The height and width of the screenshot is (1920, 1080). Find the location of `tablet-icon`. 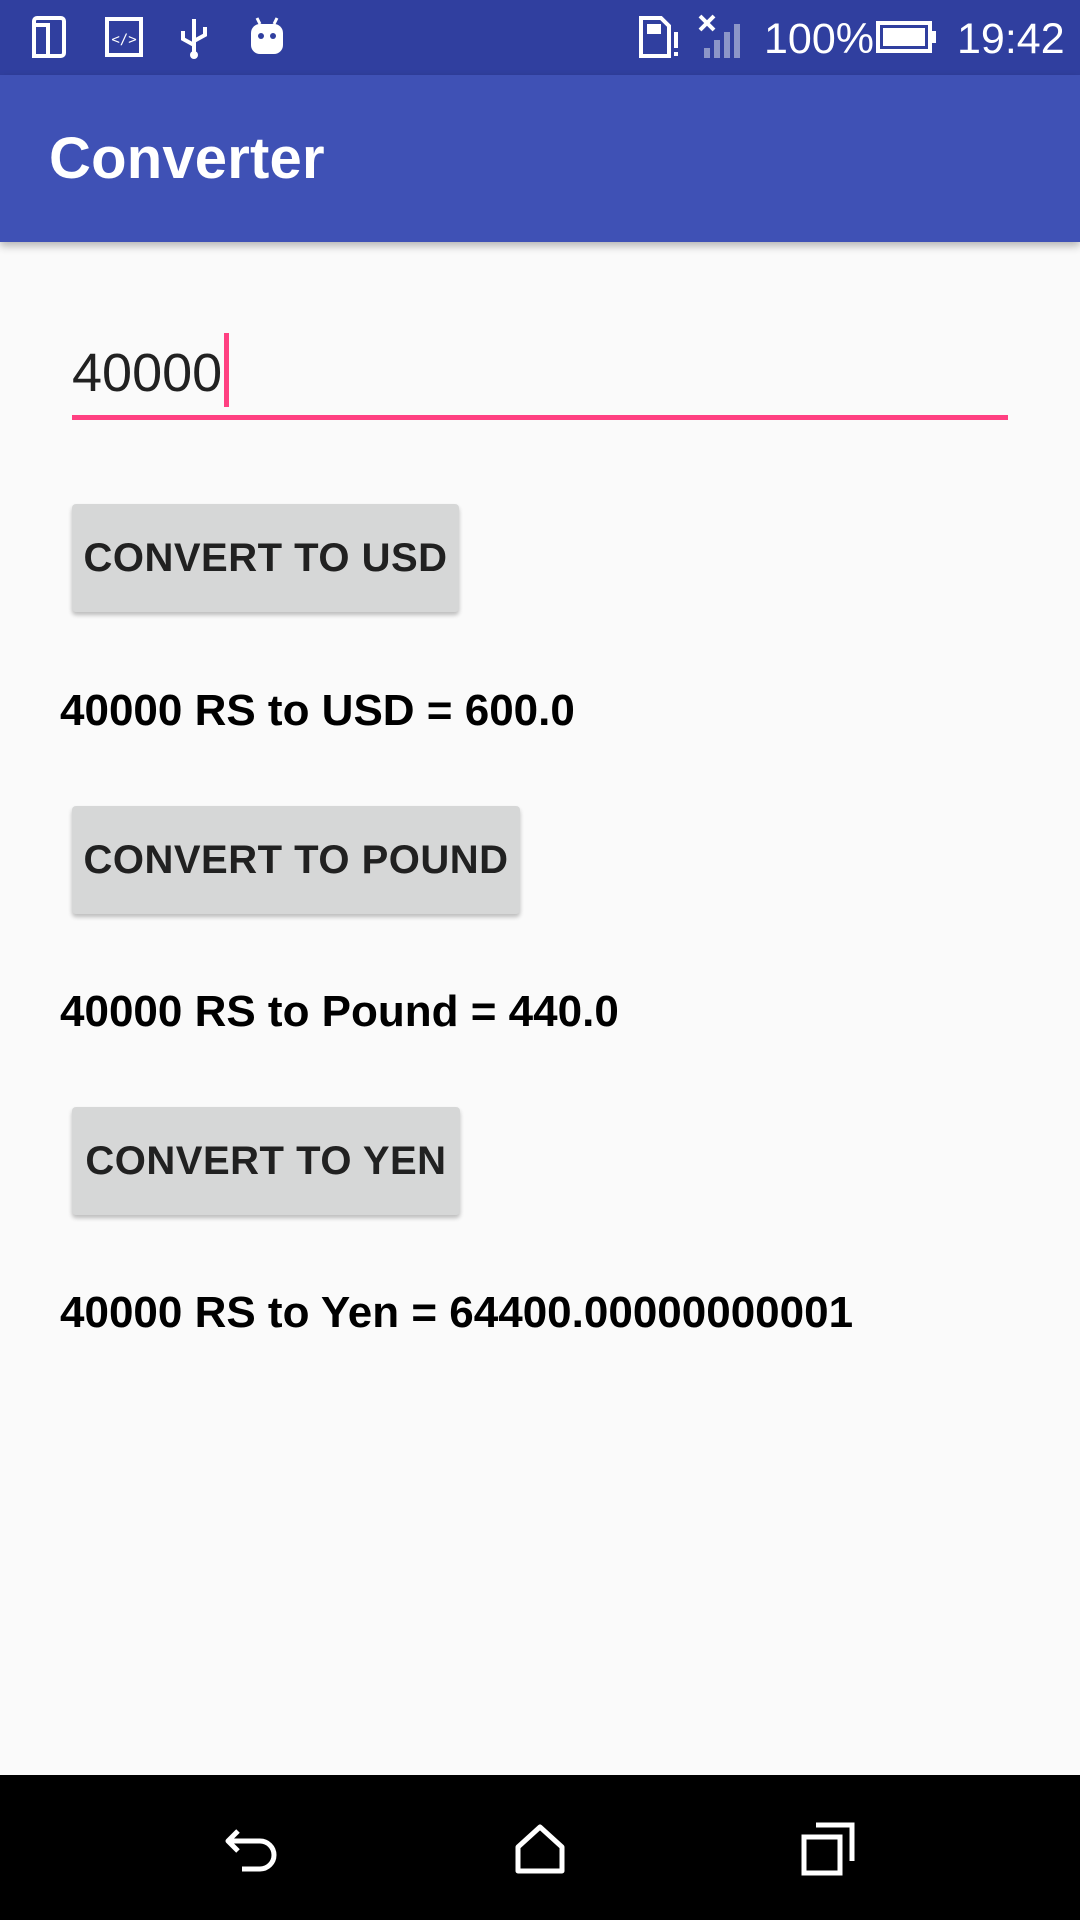

tablet-icon is located at coordinates (51, 37).